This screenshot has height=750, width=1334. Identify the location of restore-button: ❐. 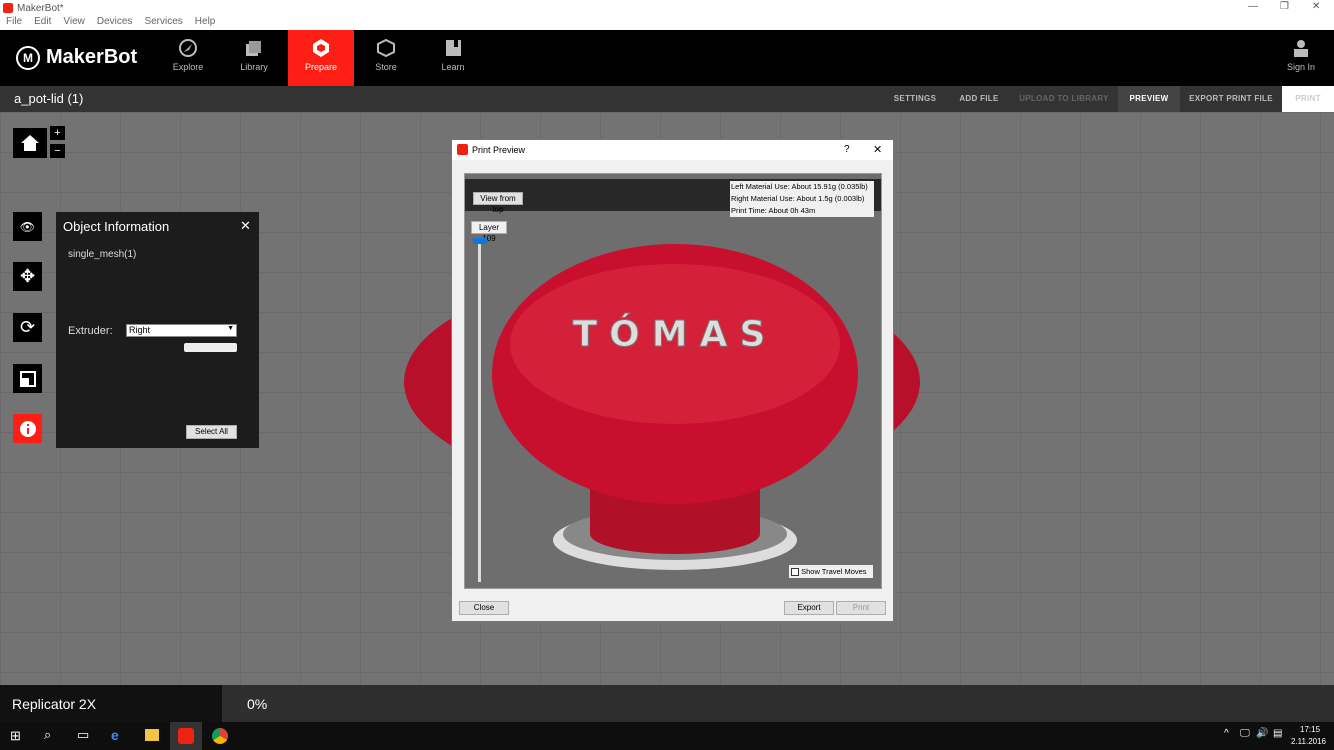
(1284, 6).